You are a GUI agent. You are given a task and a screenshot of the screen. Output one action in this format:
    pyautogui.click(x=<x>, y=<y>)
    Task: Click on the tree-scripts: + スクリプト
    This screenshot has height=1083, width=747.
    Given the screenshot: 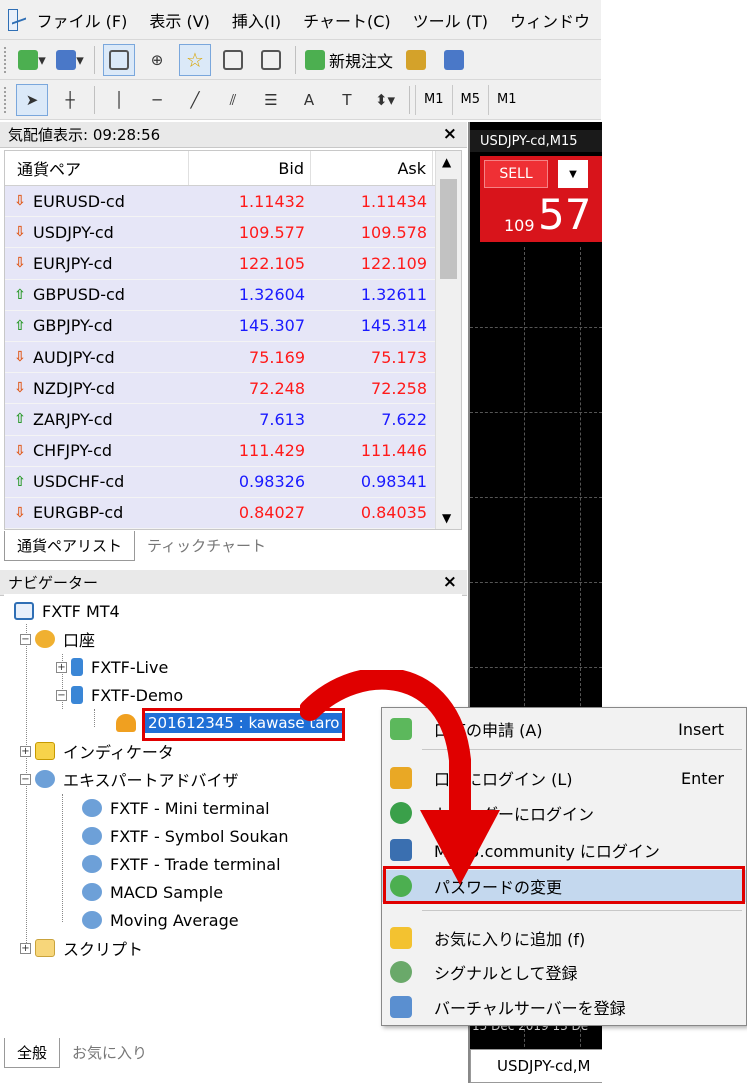 What is the action you would take?
    pyautogui.click(x=81, y=948)
    